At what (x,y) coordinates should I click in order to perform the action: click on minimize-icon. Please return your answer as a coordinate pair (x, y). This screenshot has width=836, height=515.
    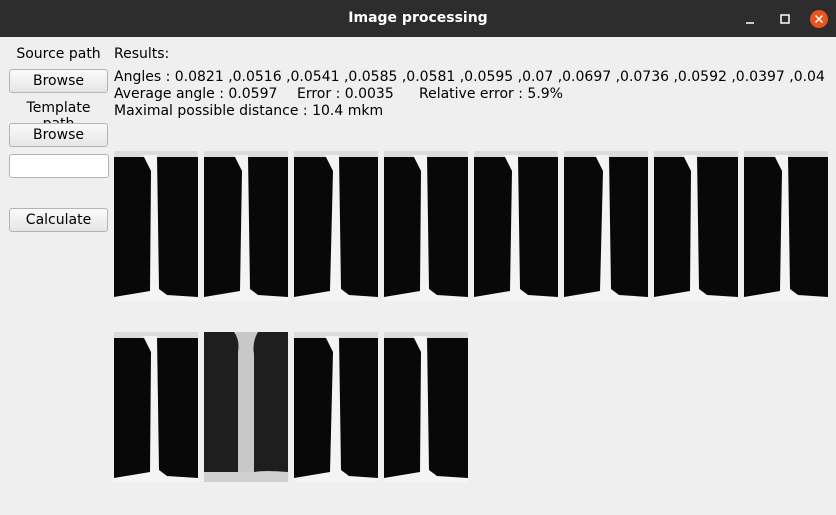
    Looking at the image, I should click on (750, 23).